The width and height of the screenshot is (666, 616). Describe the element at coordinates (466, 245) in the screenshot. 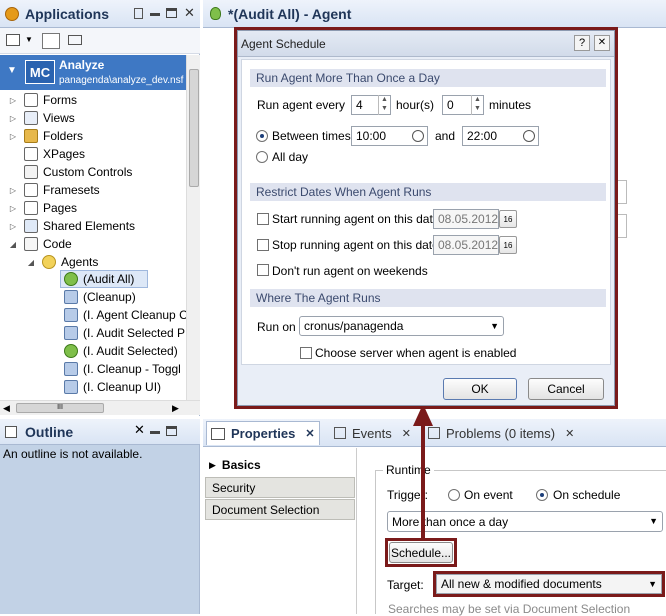

I see `stop-date-input: 08.05.2012` at that location.